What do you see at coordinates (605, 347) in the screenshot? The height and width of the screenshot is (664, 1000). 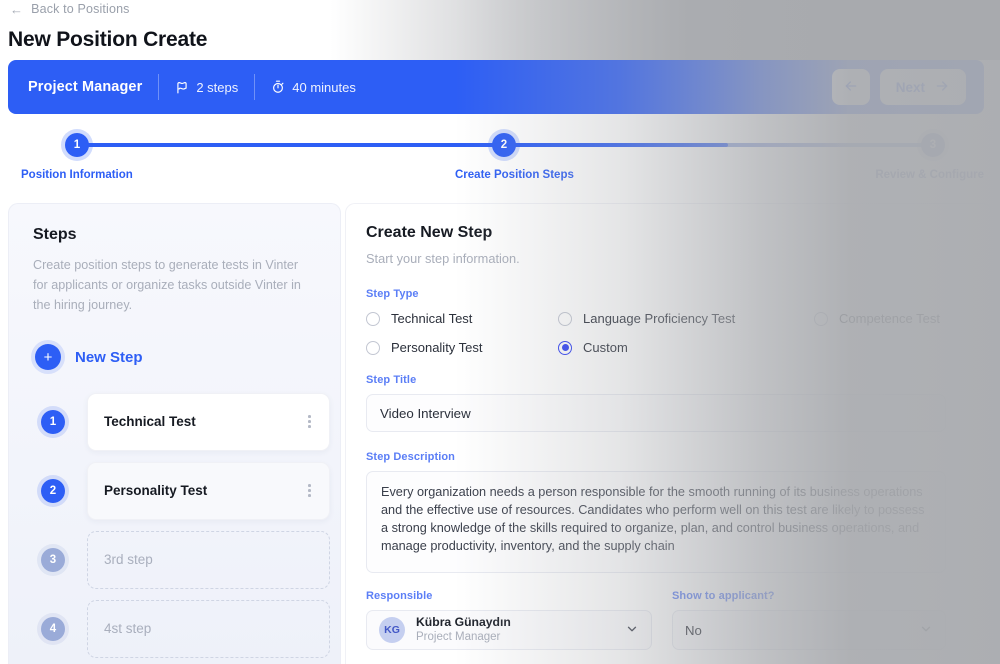 I see `radio-label: Custom` at bounding box center [605, 347].